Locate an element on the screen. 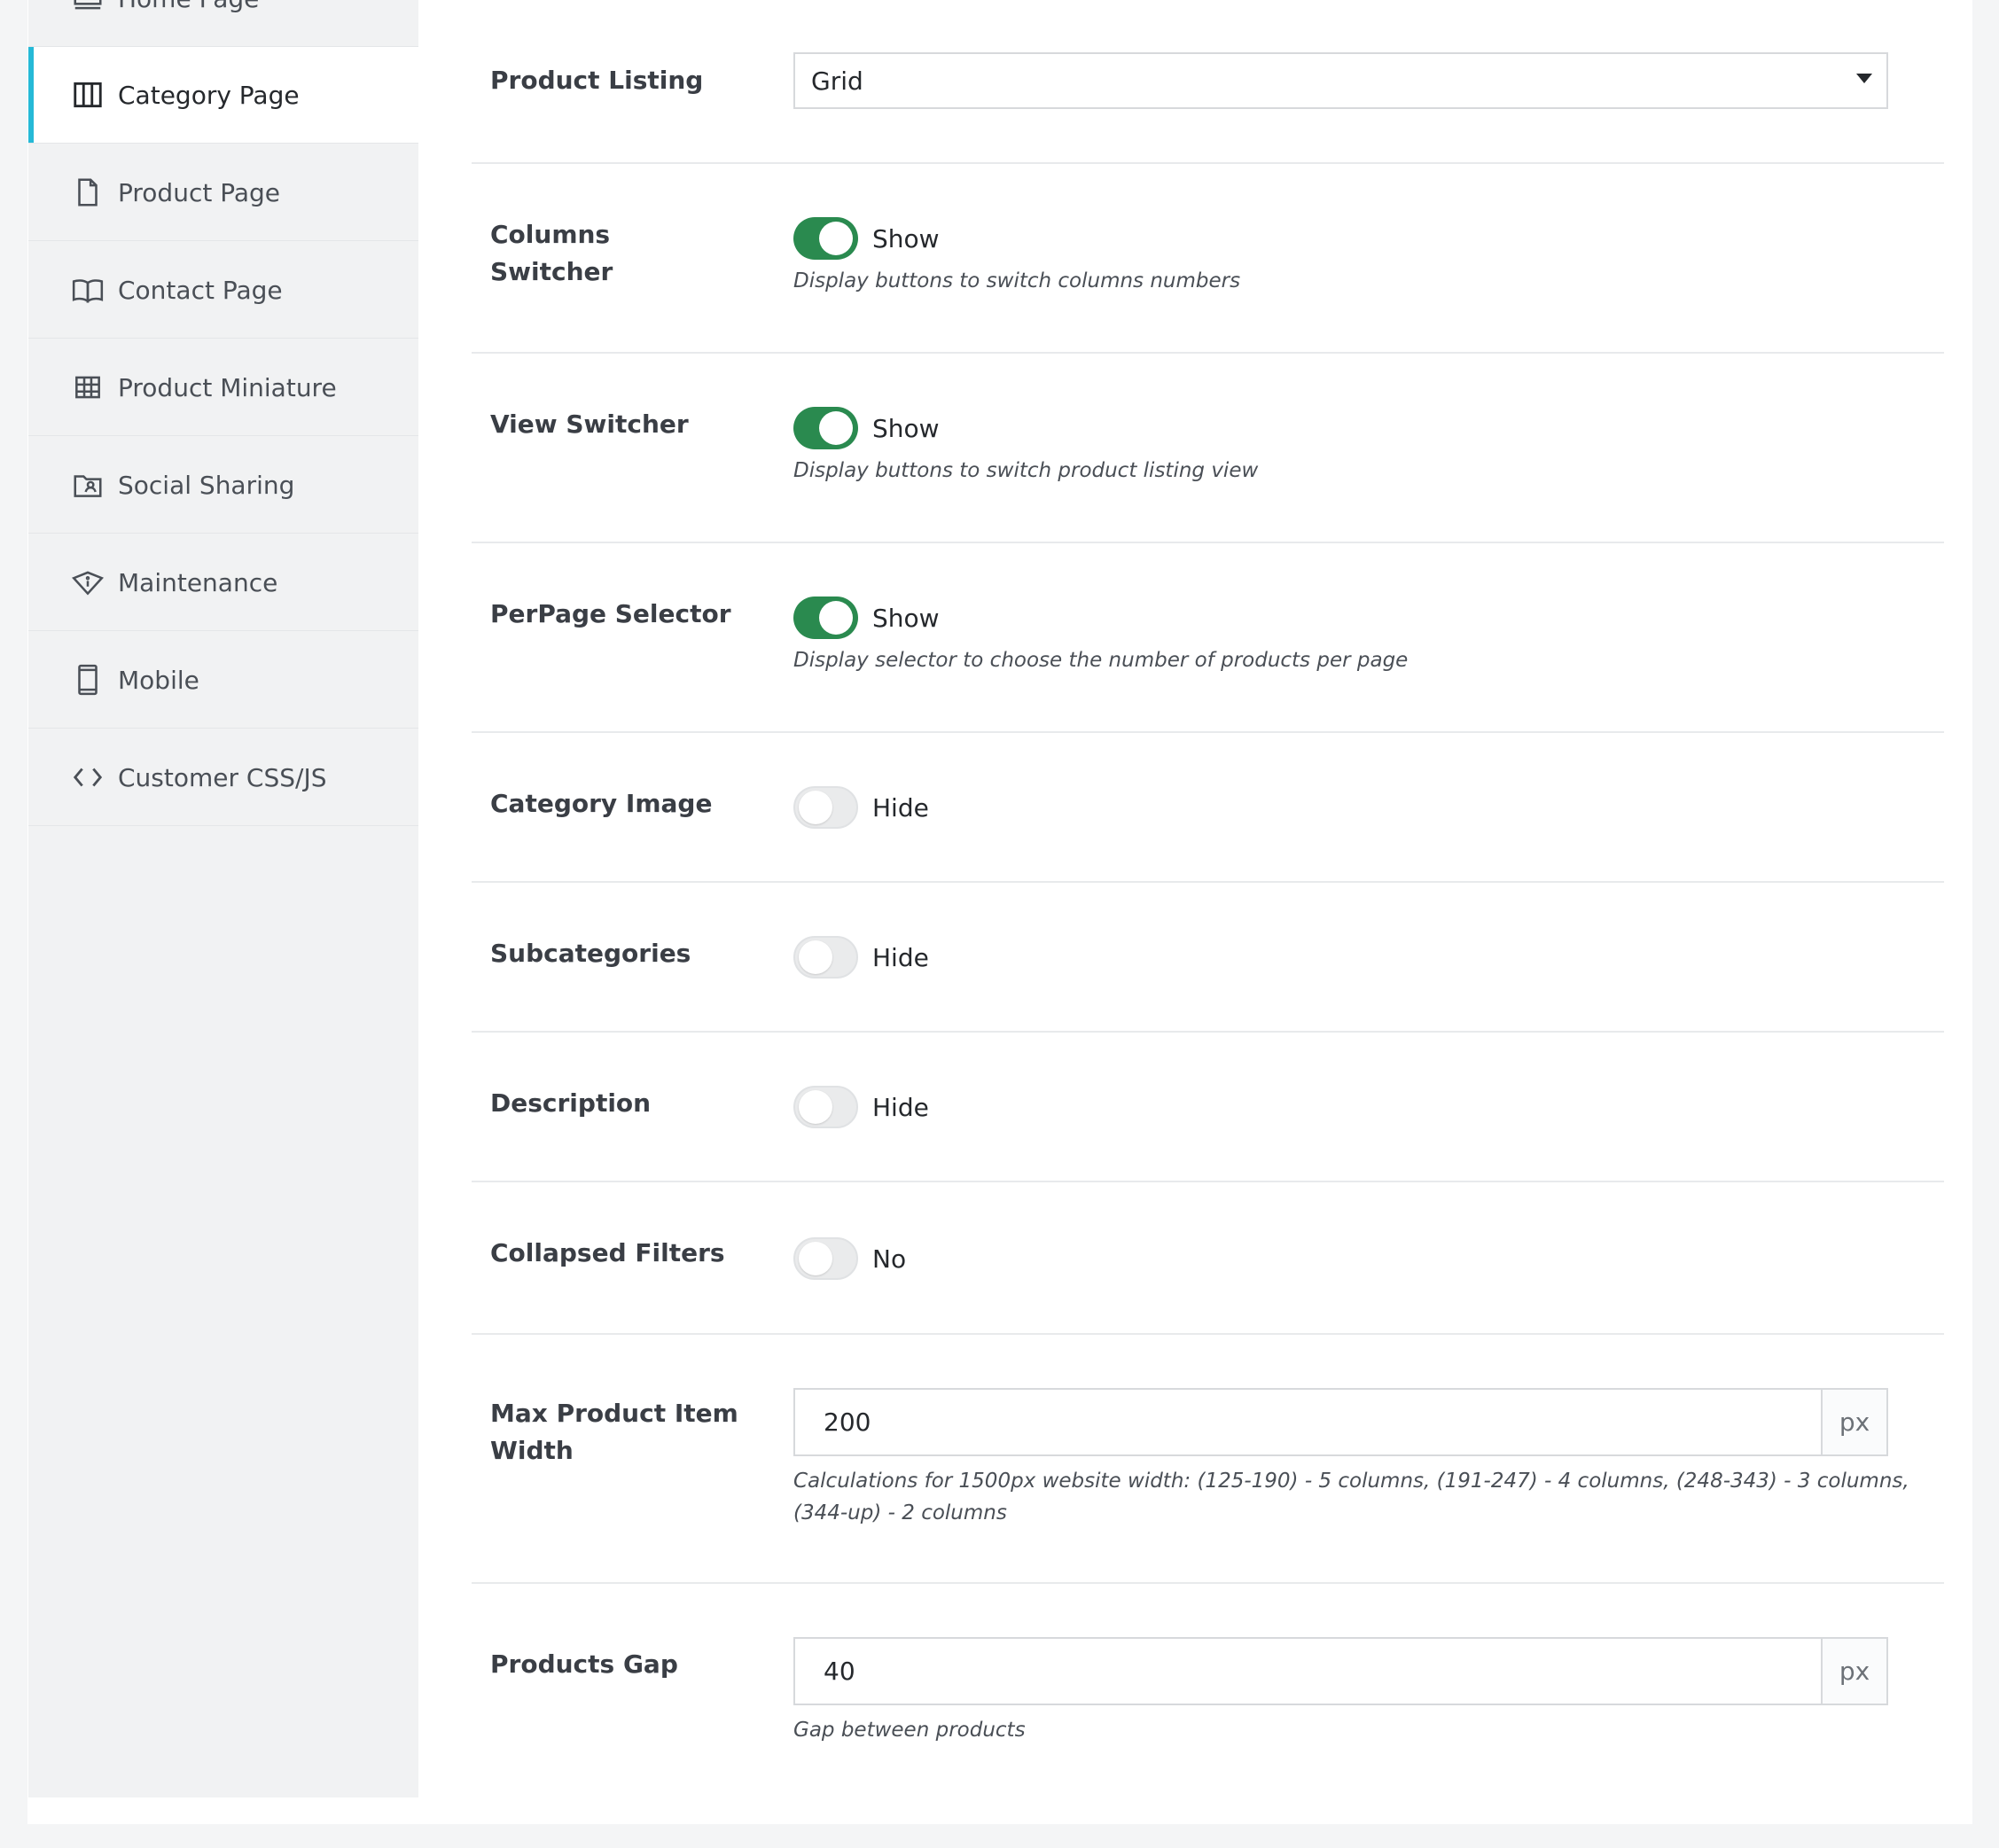 This screenshot has width=1999, height=1848. sidebar-item-product-page: Product Page is located at coordinates (223, 192).